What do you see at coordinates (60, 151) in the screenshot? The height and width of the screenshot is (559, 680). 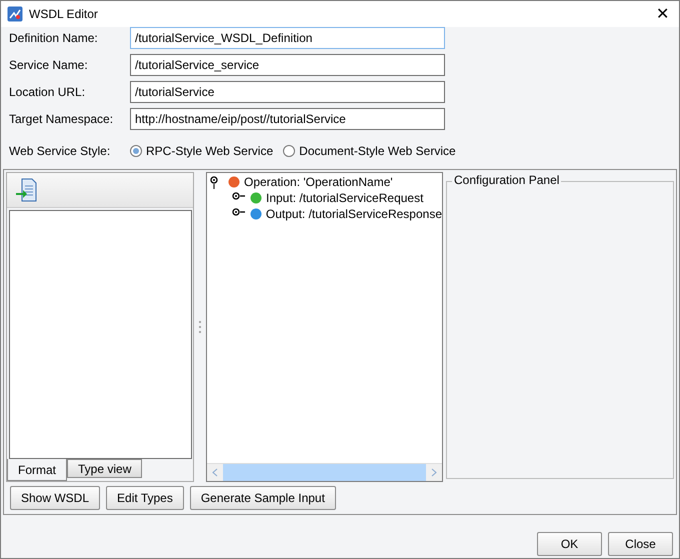 I see `field-label: Web Service Style:` at bounding box center [60, 151].